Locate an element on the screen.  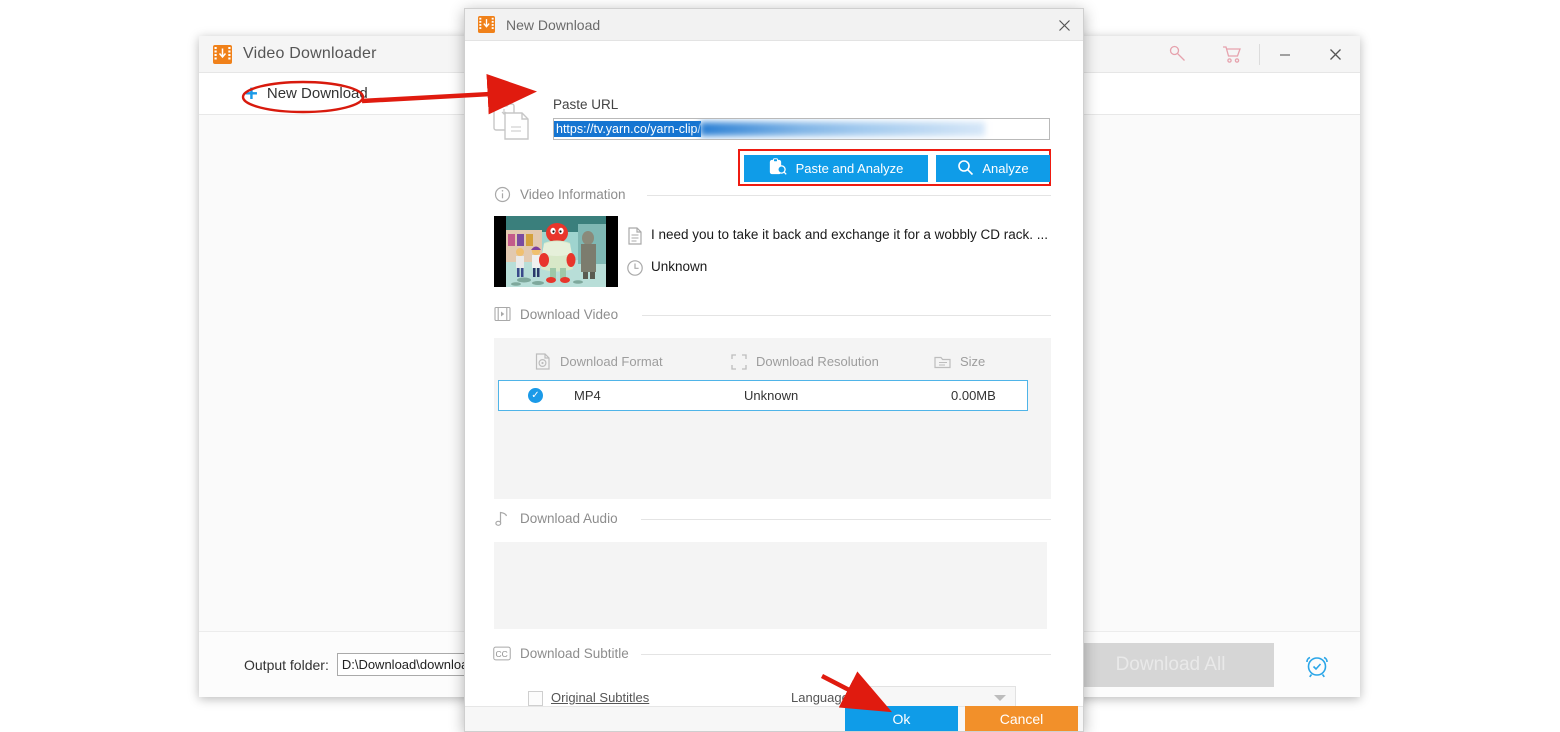
analyze-actions-highlight: Paste and Analyze Analyze is located at coordinates (894, 167).